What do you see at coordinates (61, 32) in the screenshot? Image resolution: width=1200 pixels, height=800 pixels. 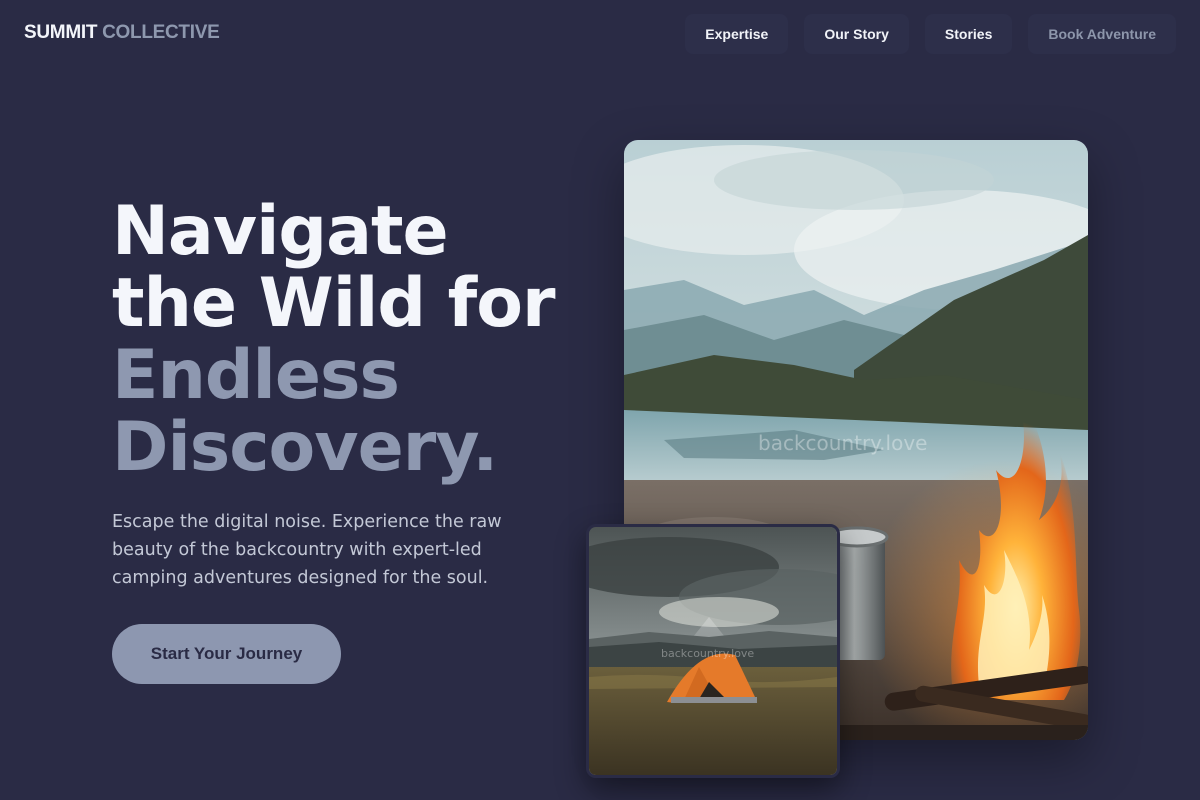 I see `brand-logo-primary: SUMMIT` at bounding box center [61, 32].